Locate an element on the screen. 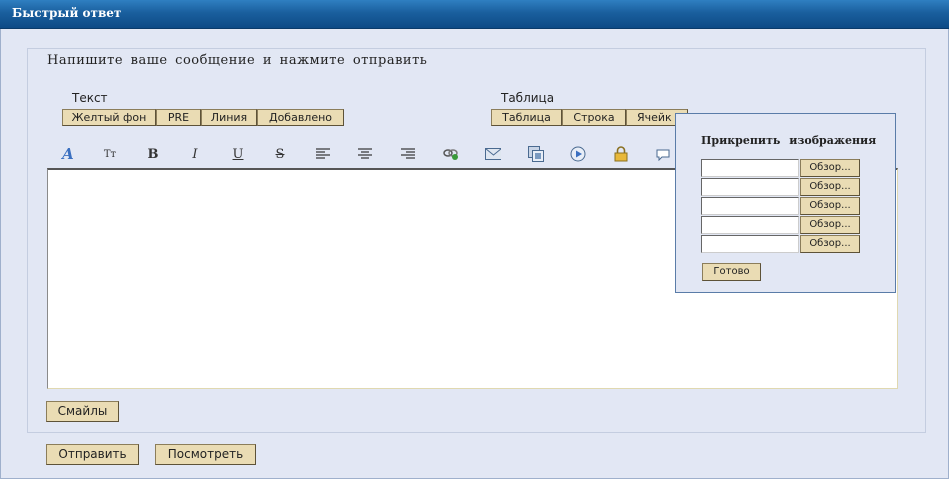 The image size is (949, 479). underline-icon: U is located at coordinates (238, 154).